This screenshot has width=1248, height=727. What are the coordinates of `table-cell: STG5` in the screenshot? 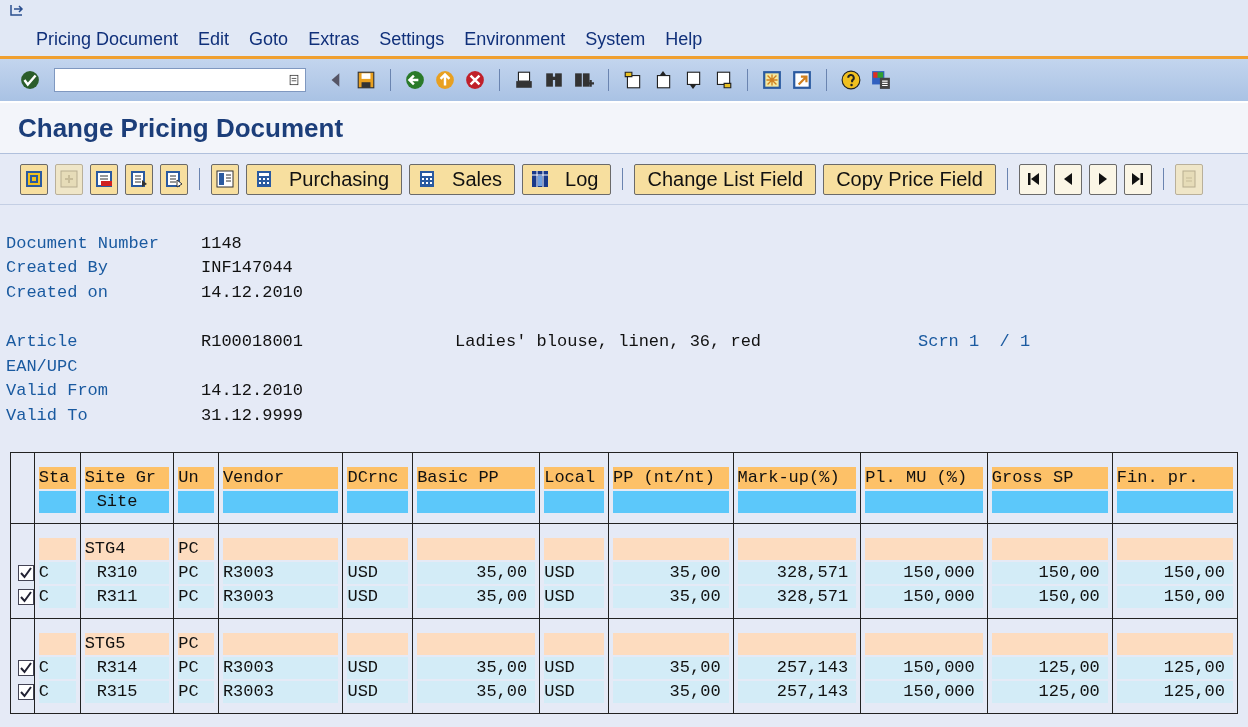 It's located at (127, 643).